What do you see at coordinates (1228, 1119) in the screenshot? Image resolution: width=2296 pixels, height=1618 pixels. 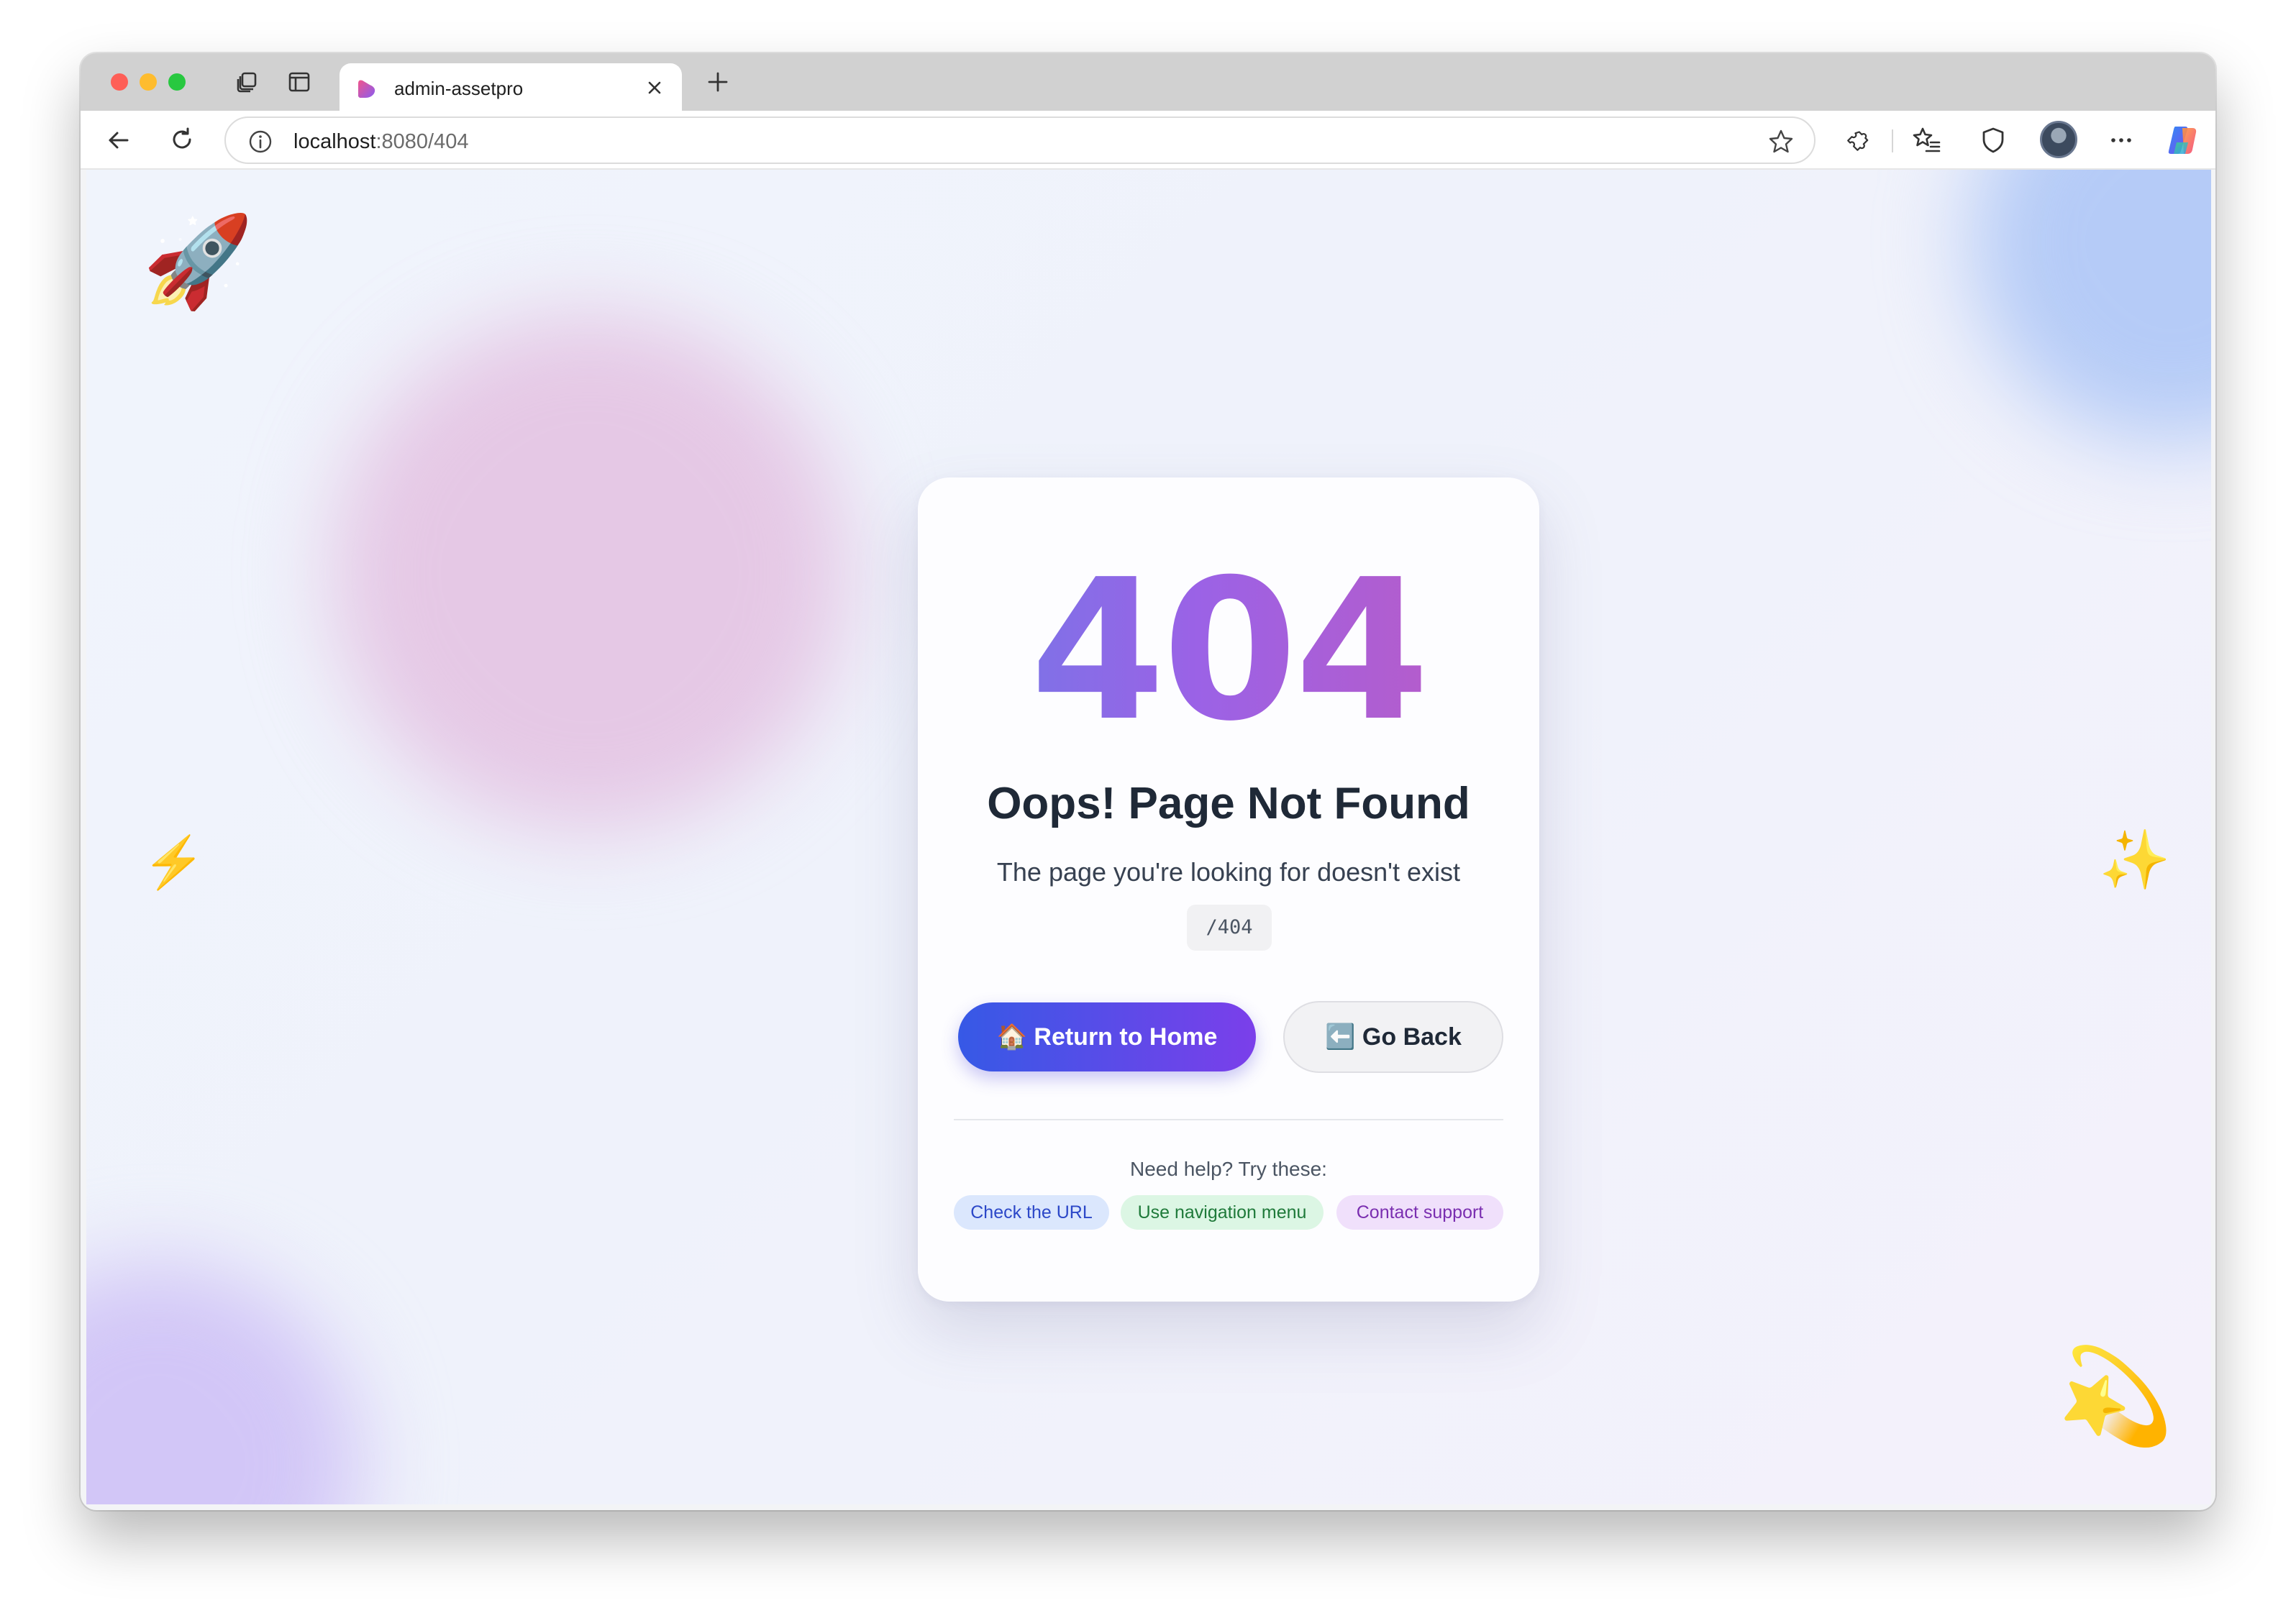 I see `divider` at bounding box center [1228, 1119].